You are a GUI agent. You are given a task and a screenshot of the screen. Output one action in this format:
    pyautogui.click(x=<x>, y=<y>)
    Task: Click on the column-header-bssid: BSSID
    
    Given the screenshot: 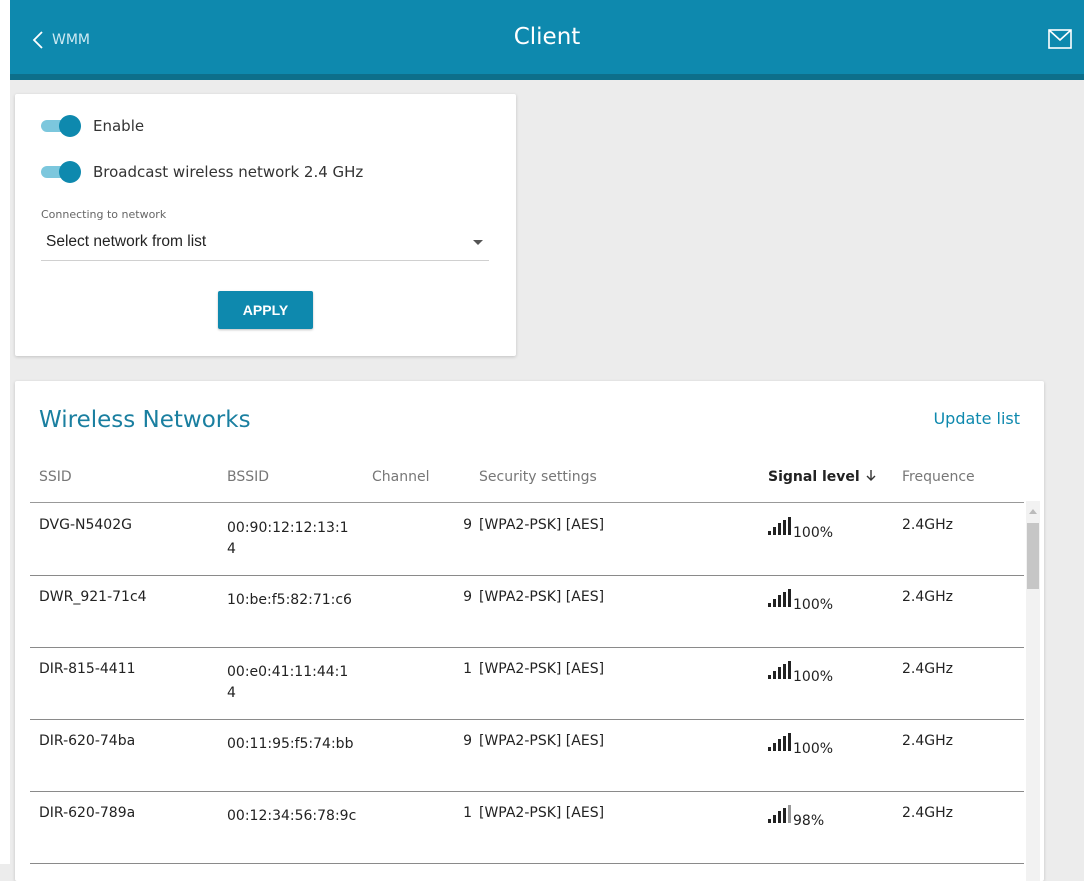 What is the action you would take?
    pyautogui.click(x=248, y=477)
    